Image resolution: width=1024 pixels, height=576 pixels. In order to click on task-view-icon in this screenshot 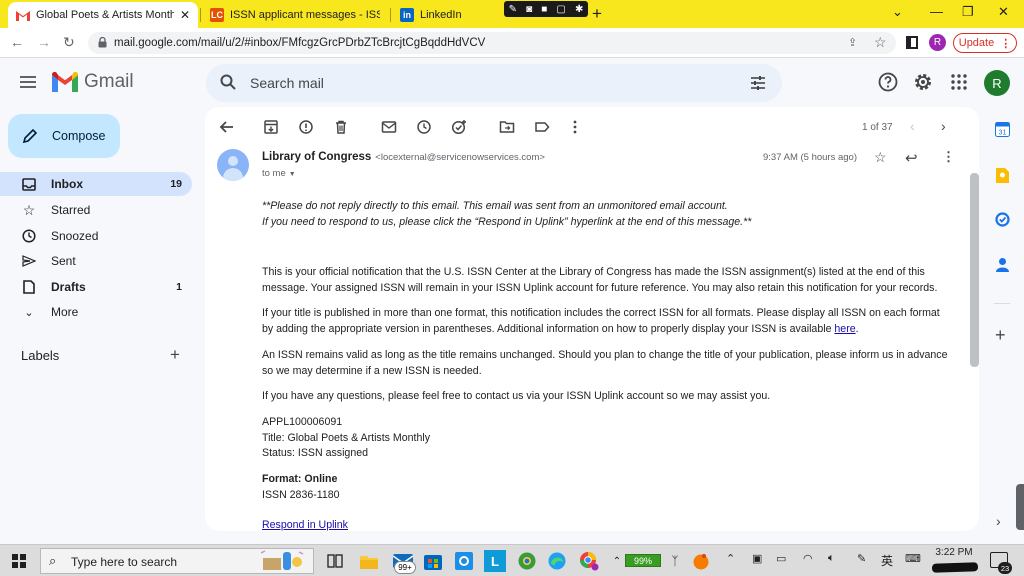, I will do `click(335, 561)`.